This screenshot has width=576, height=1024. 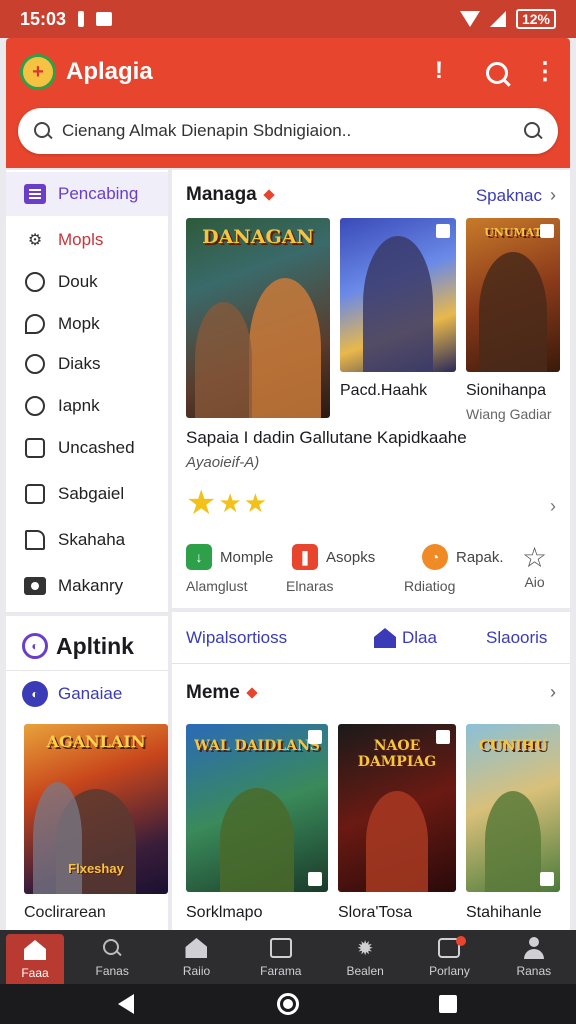 What do you see at coordinates (112, 971) in the screenshot?
I see `nav-label: Fanas` at bounding box center [112, 971].